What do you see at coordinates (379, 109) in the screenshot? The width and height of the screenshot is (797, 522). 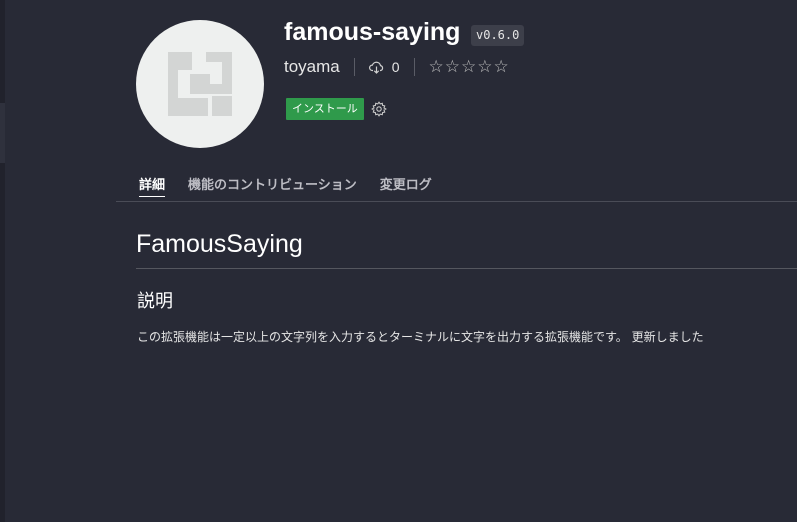 I see `gear-icon` at bounding box center [379, 109].